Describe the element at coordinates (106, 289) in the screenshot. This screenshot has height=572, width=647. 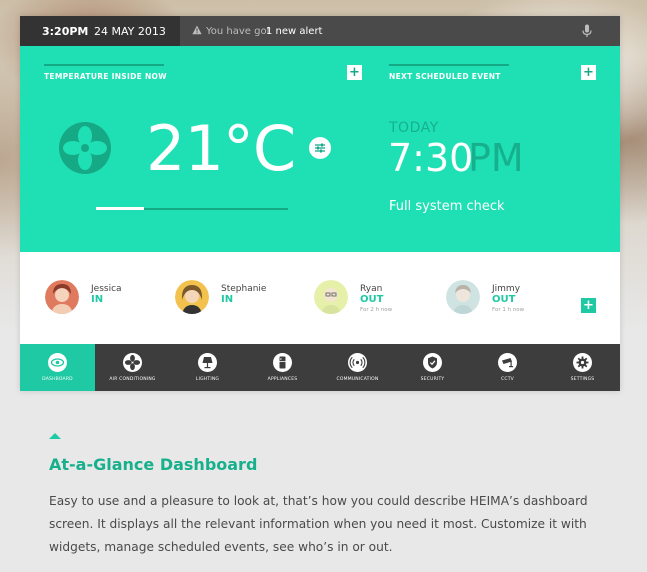
I see `person-name: Jessica` at that location.